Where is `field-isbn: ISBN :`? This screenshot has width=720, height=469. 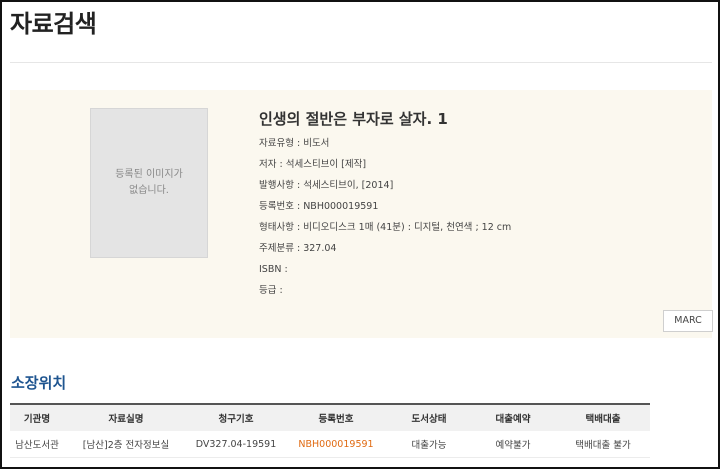 field-isbn: ISBN : is located at coordinates (273, 269).